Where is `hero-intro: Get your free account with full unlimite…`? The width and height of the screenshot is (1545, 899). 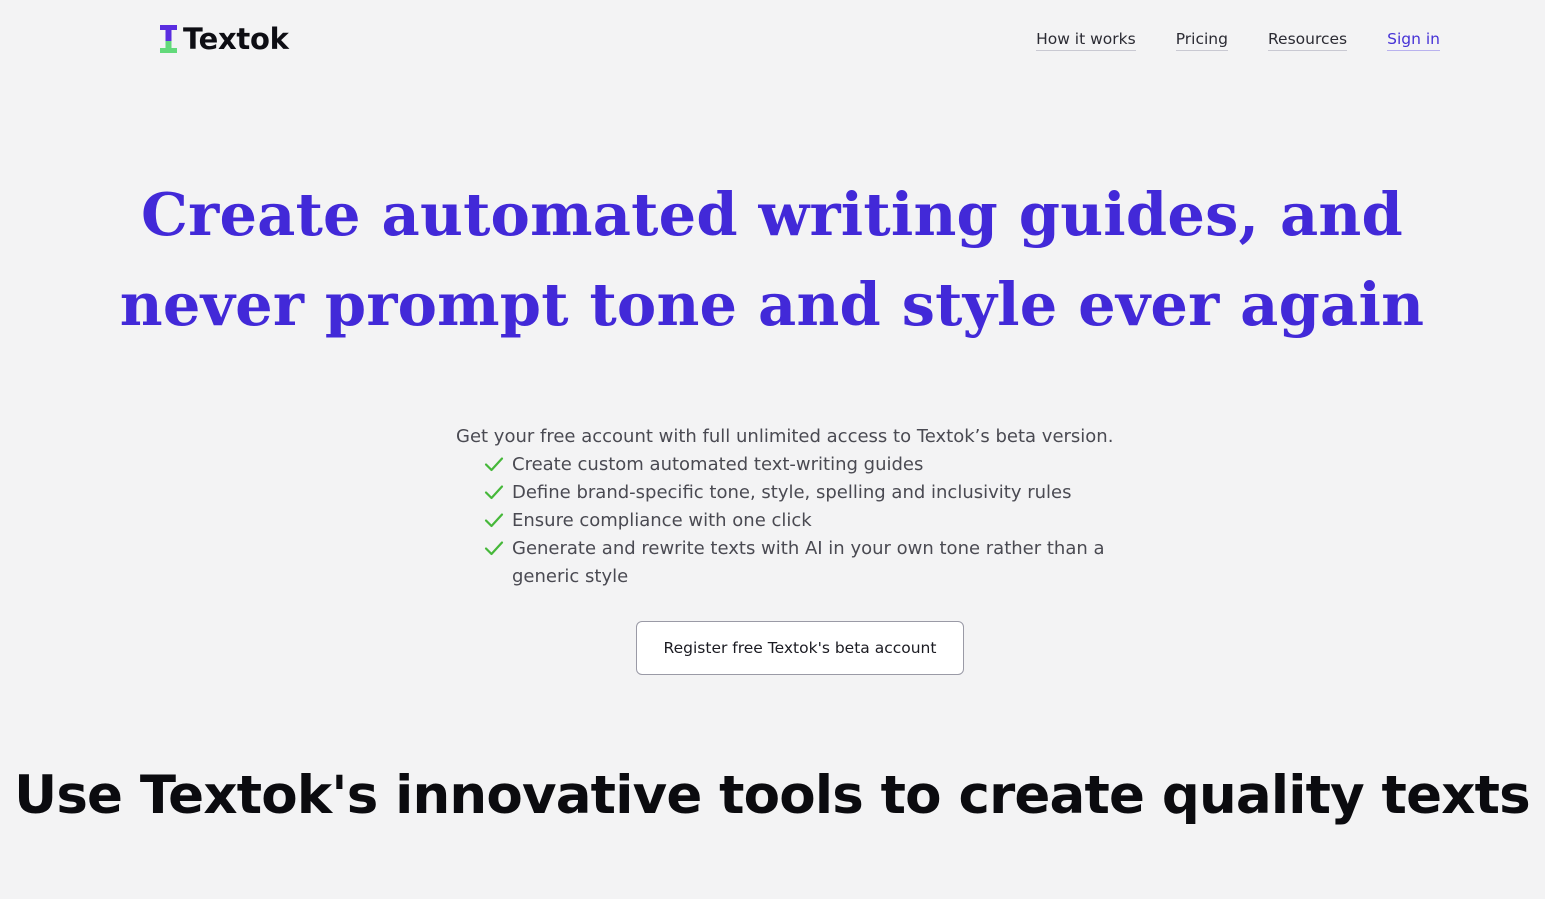 hero-intro: Get your free account with full unlimite… is located at coordinates (785, 436).